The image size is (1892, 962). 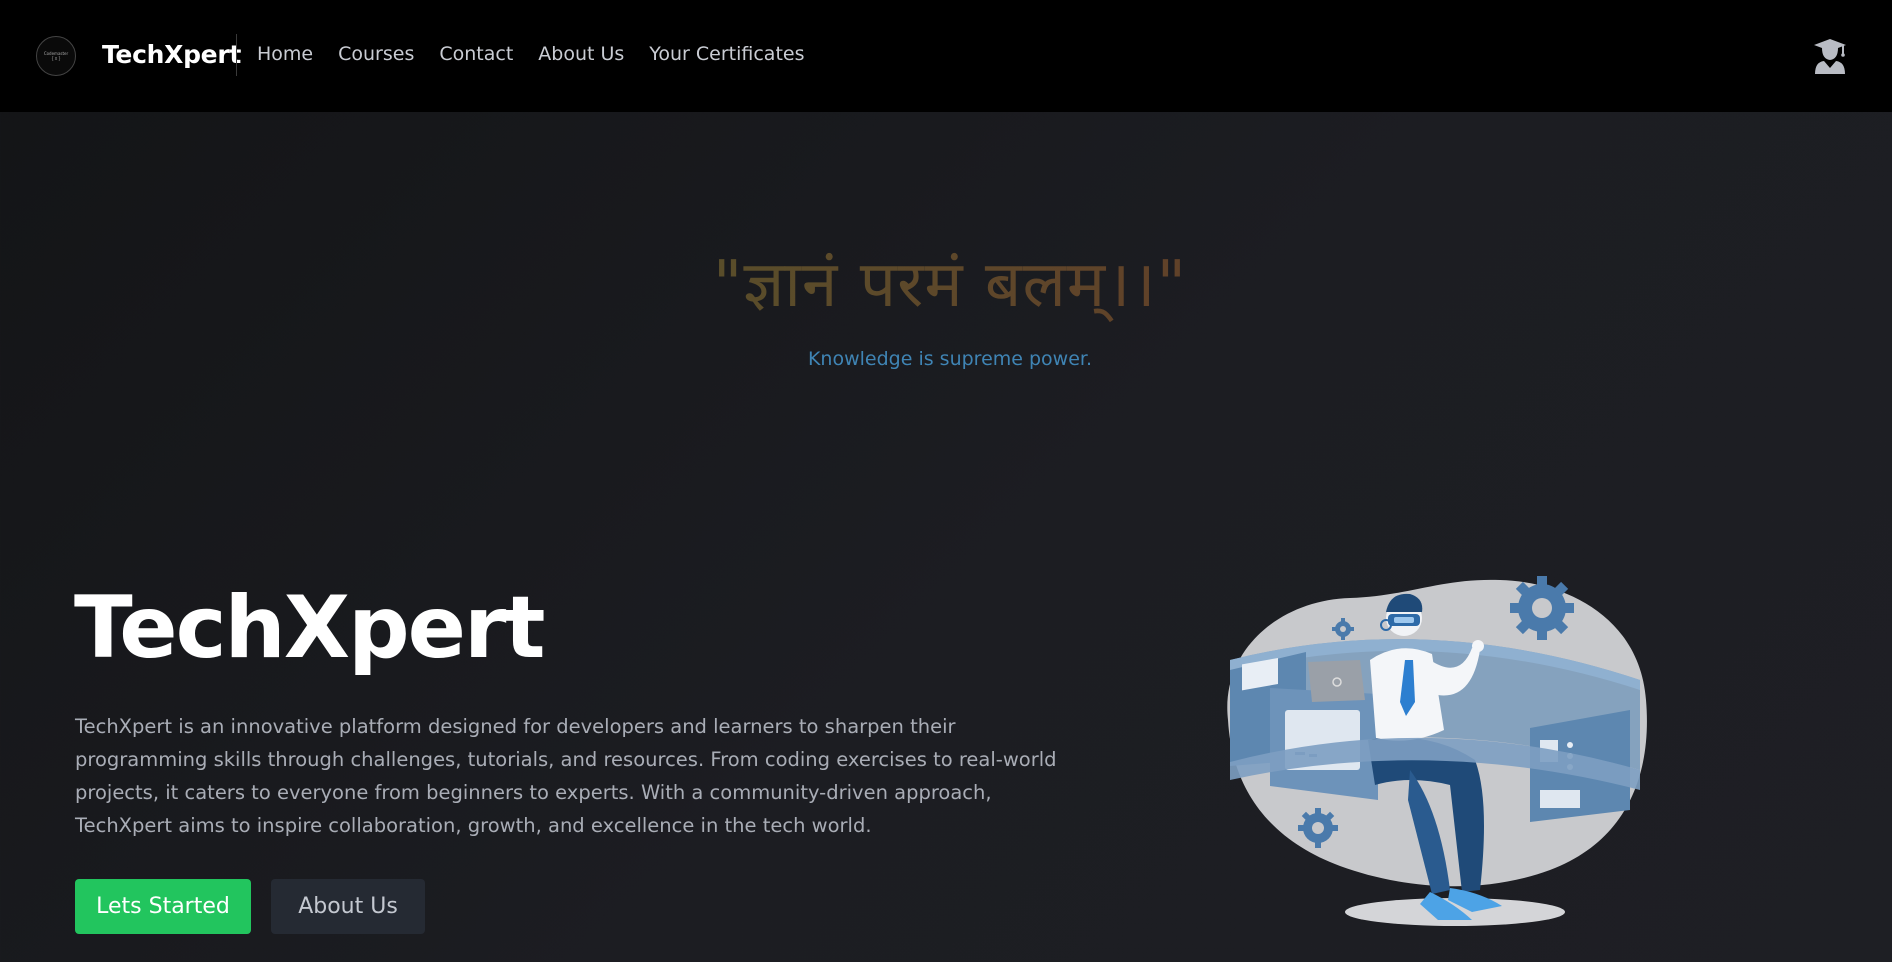 I want to click on user-graduate-icon, so click(x=1830, y=56).